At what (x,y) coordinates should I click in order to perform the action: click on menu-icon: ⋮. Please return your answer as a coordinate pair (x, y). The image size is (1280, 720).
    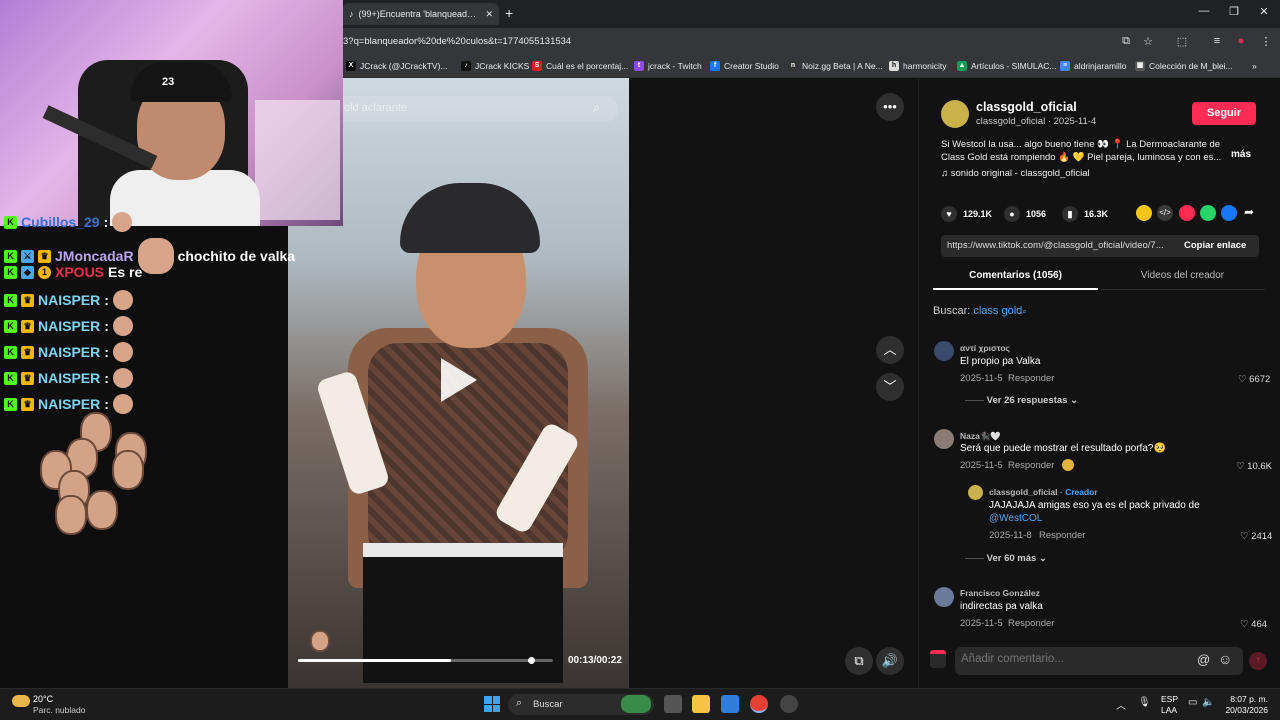
    Looking at the image, I should click on (1266, 41).